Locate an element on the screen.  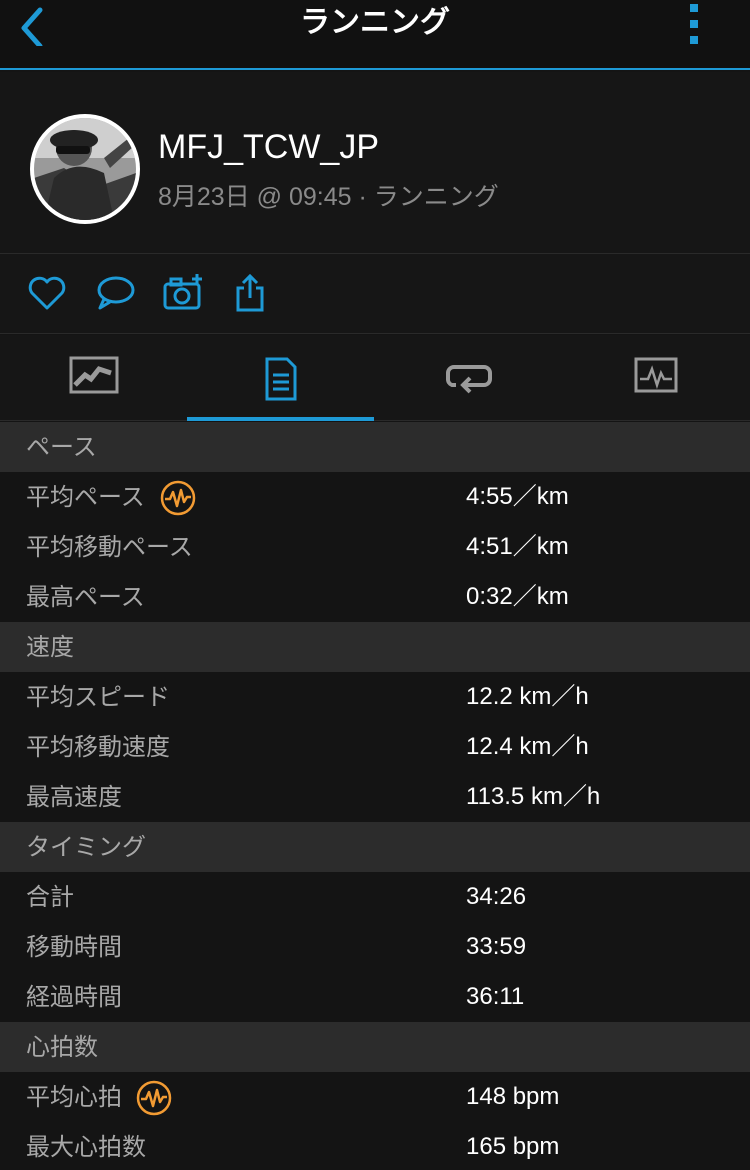
stat-row-total-time: 合計 34:26 is located at coordinates (375, 897).